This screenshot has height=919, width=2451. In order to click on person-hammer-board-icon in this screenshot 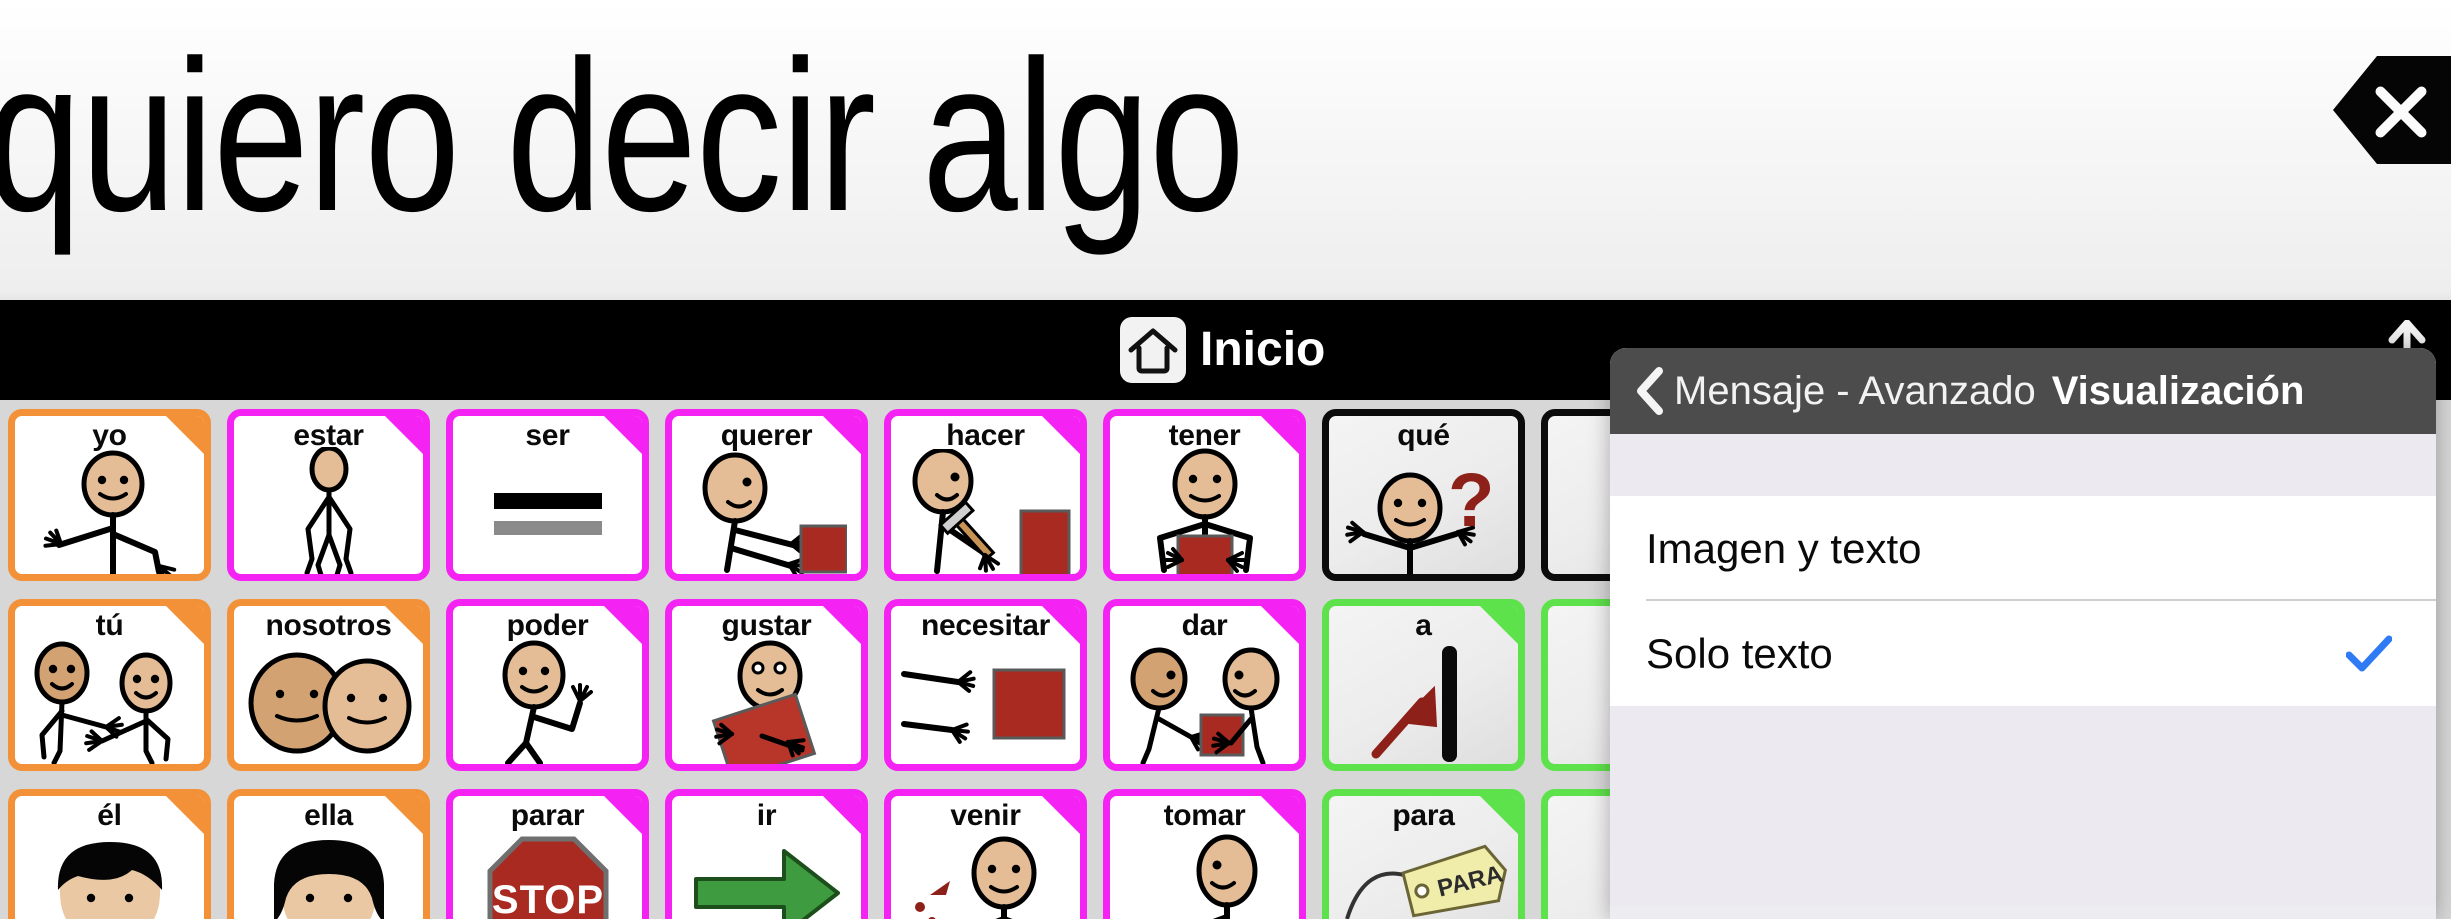, I will do `click(985, 511)`.